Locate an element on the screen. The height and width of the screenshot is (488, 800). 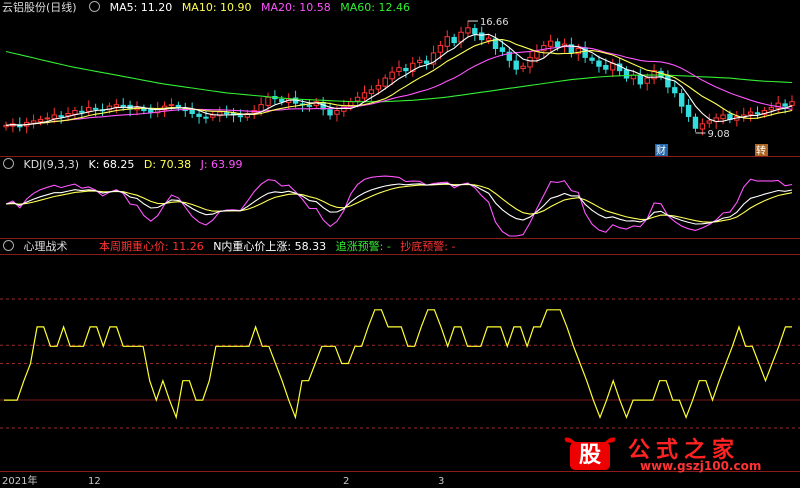
kdj-chart is located at coordinates (400, 204).